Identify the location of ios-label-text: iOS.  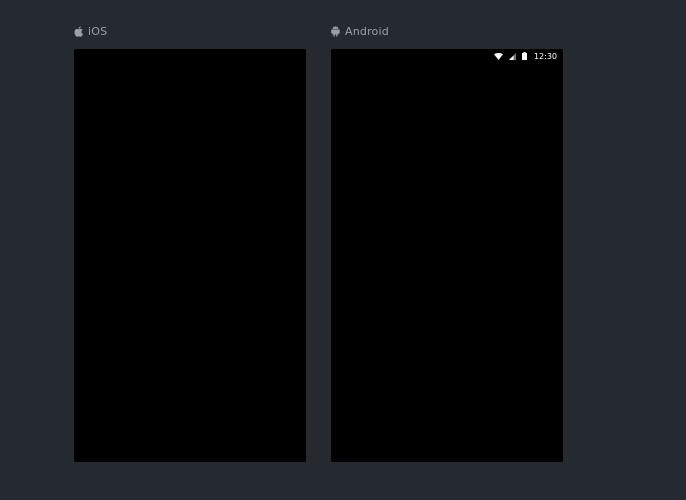
(98, 31).